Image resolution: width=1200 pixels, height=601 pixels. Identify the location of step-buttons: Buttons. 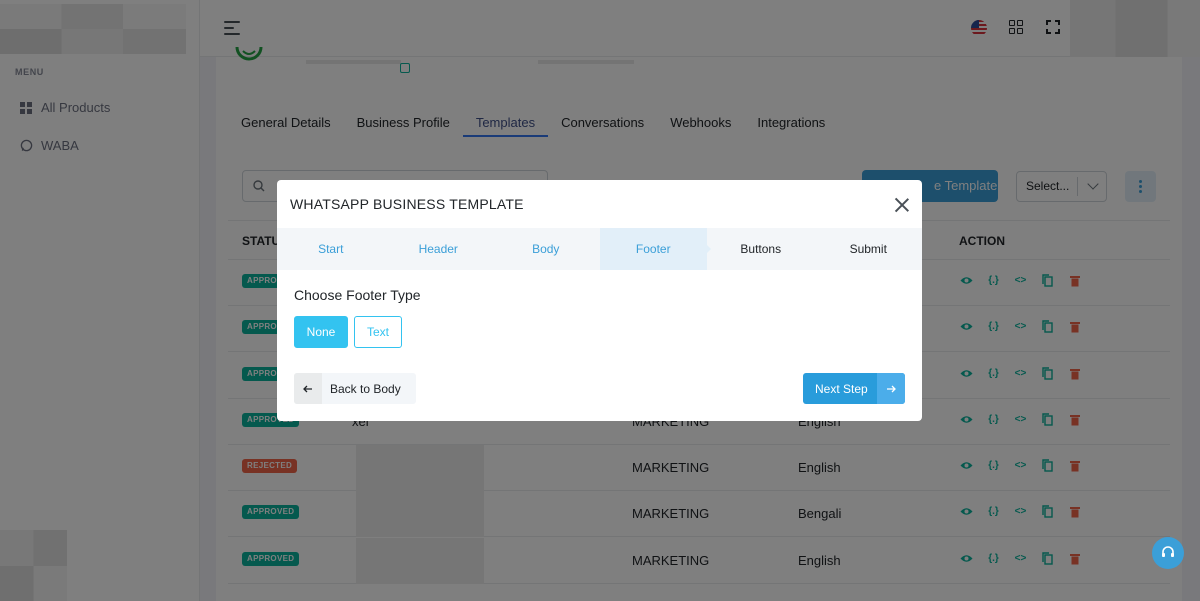
(761, 249).